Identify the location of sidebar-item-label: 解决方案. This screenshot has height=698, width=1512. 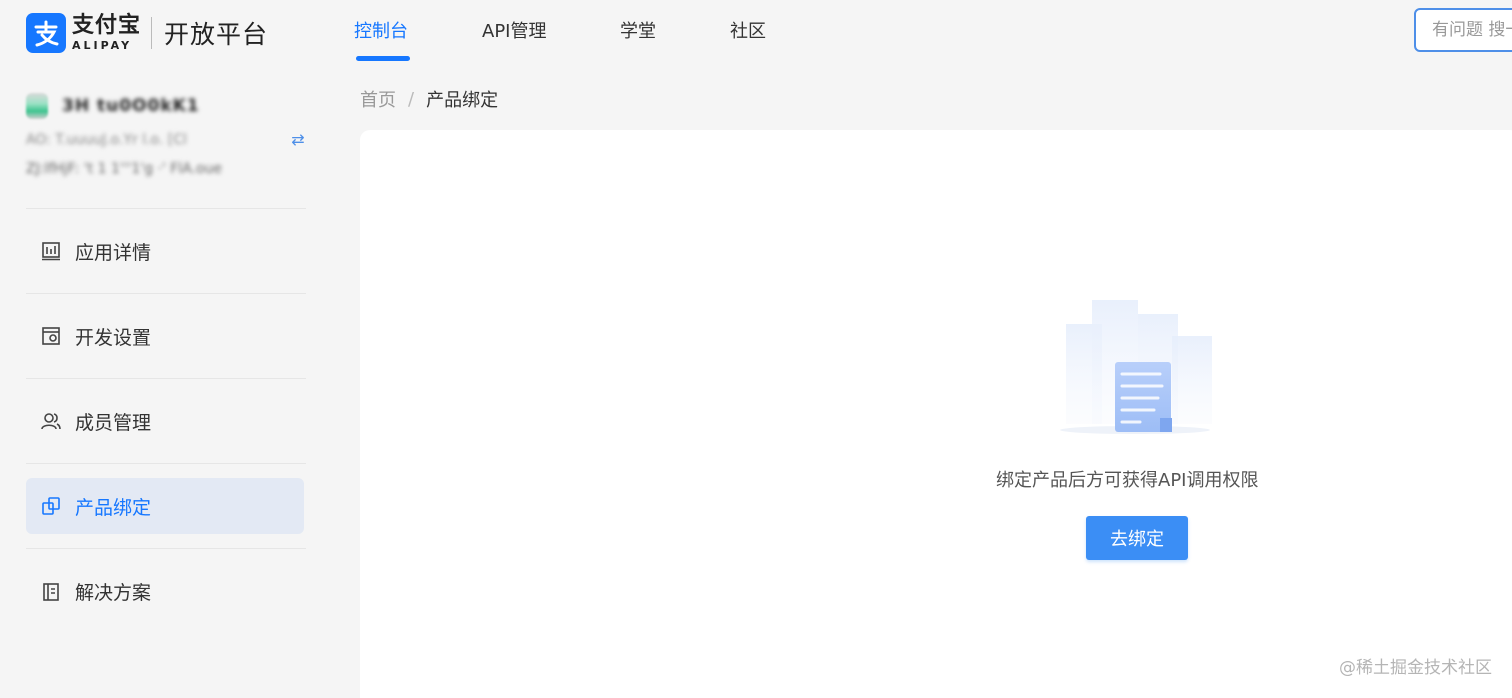
(113, 593).